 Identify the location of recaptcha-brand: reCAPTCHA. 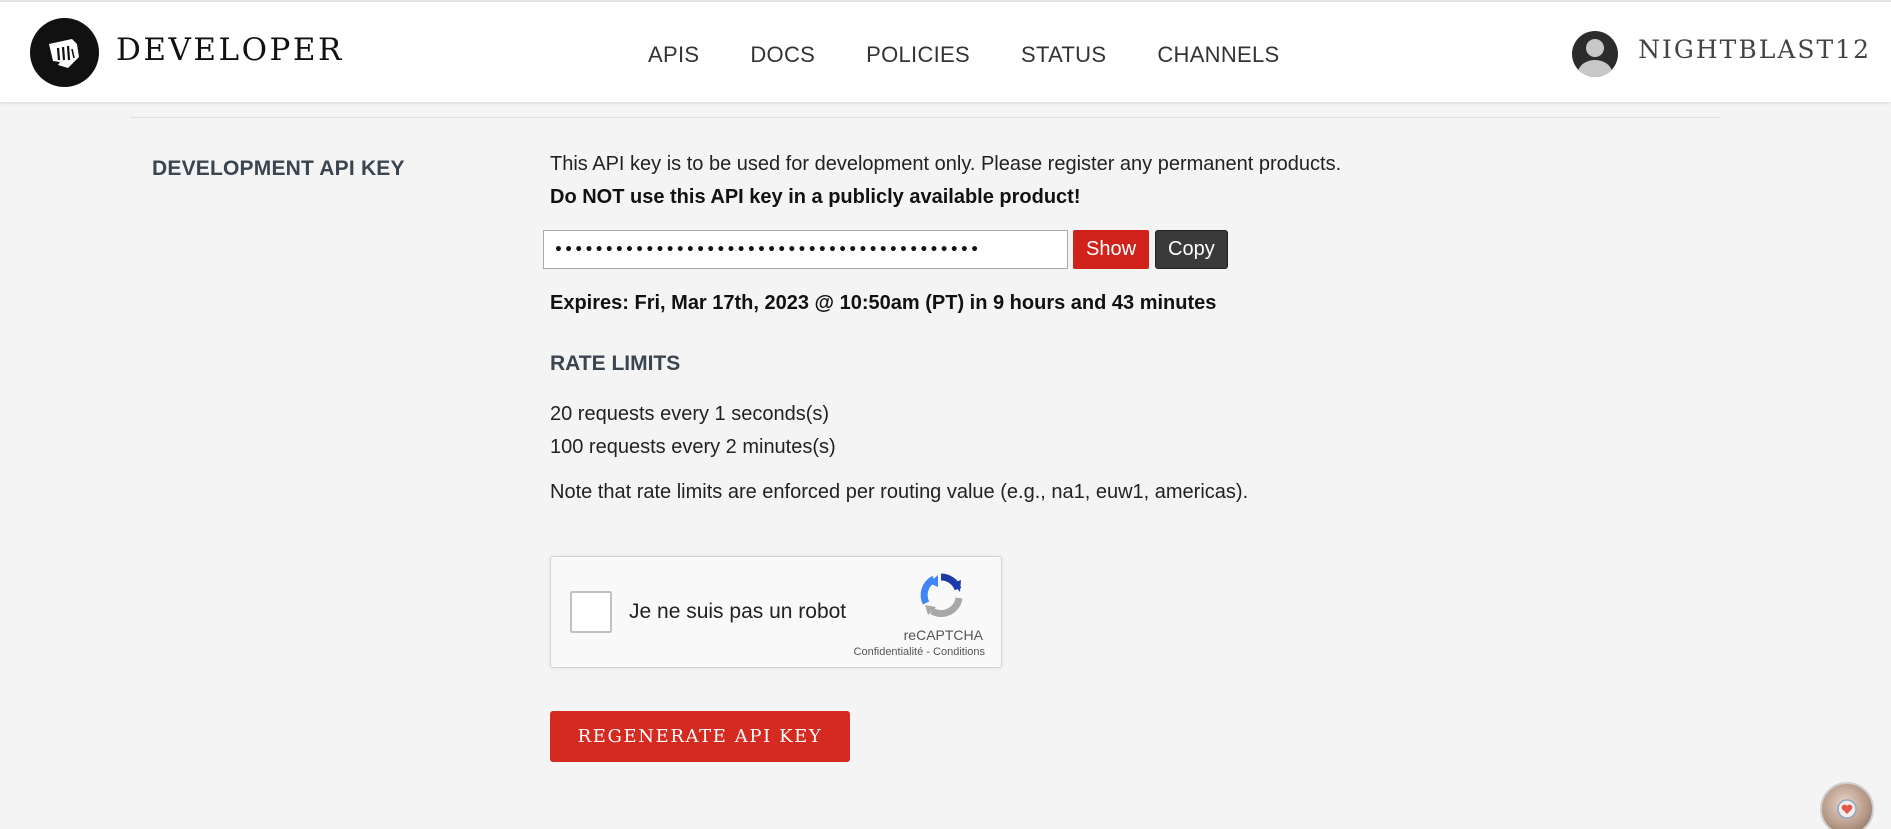
(943, 635).